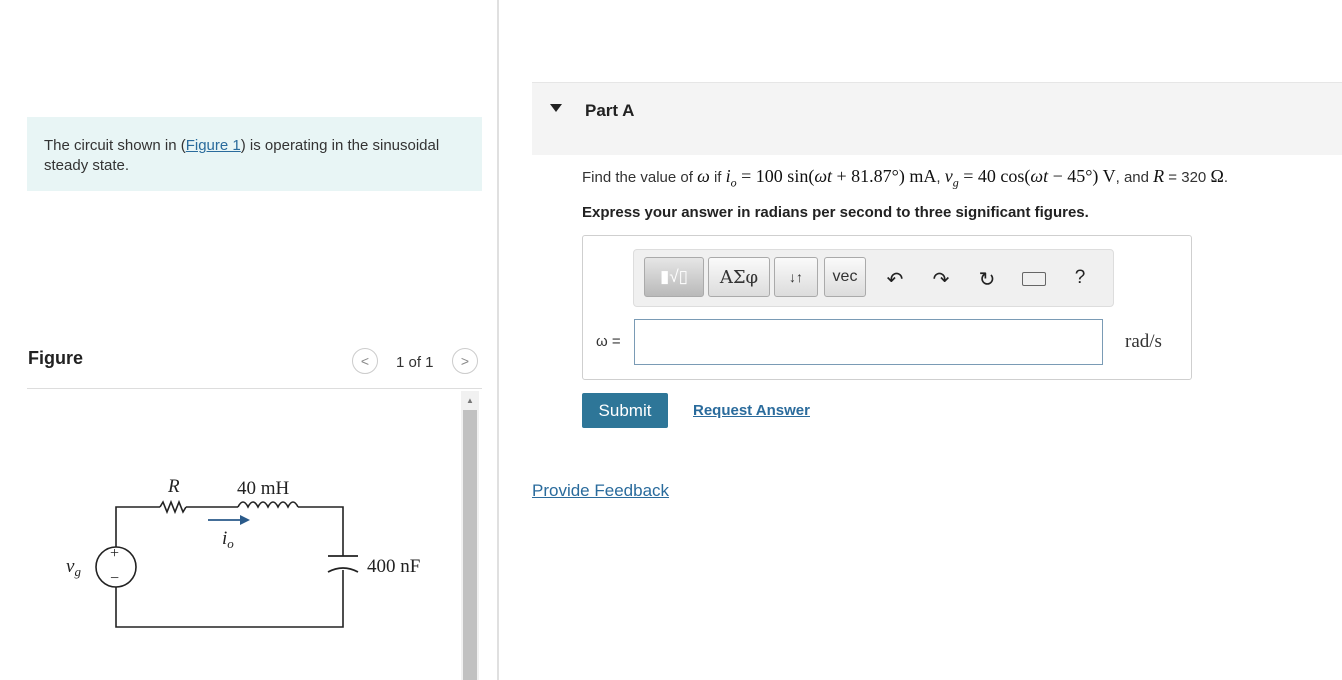 This screenshot has width=1342, height=680. Describe the element at coordinates (470, 545) in the screenshot. I see `figure-scrollbar-thumb` at that location.